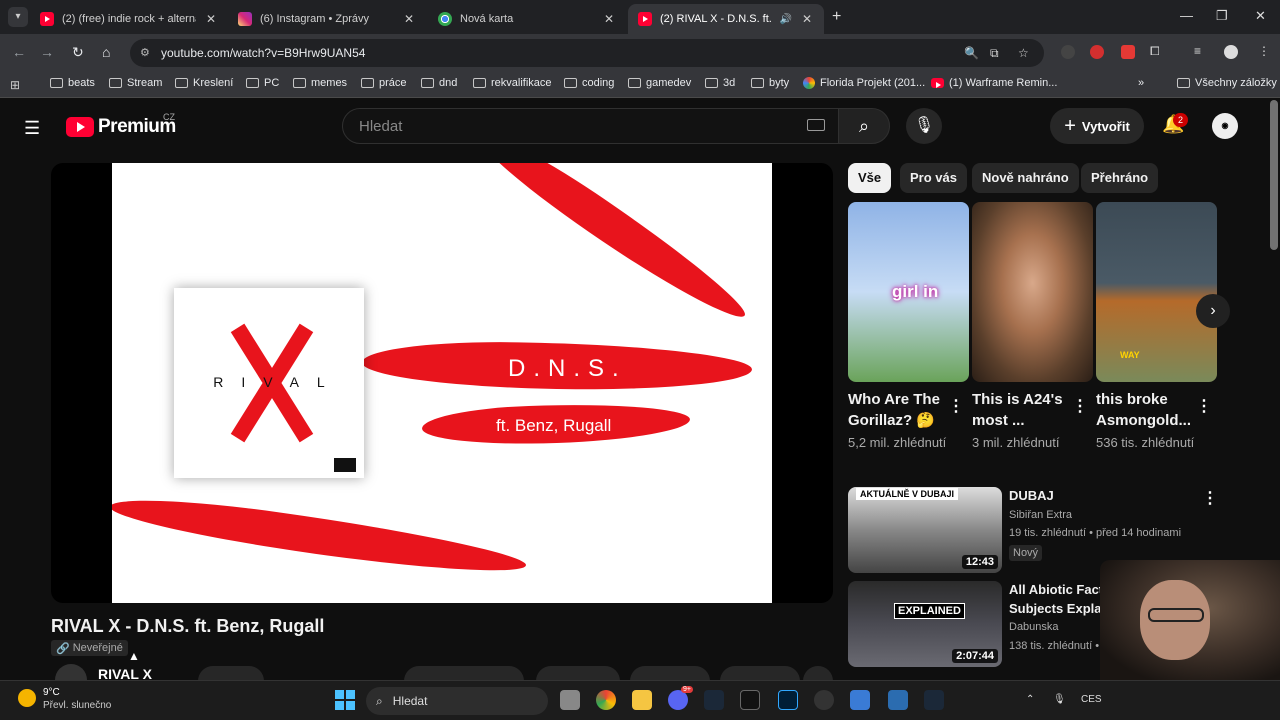 The image size is (1280, 720). What do you see at coordinates (836, 17) in the screenshot?
I see `new-tab-button: +` at bounding box center [836, 17].